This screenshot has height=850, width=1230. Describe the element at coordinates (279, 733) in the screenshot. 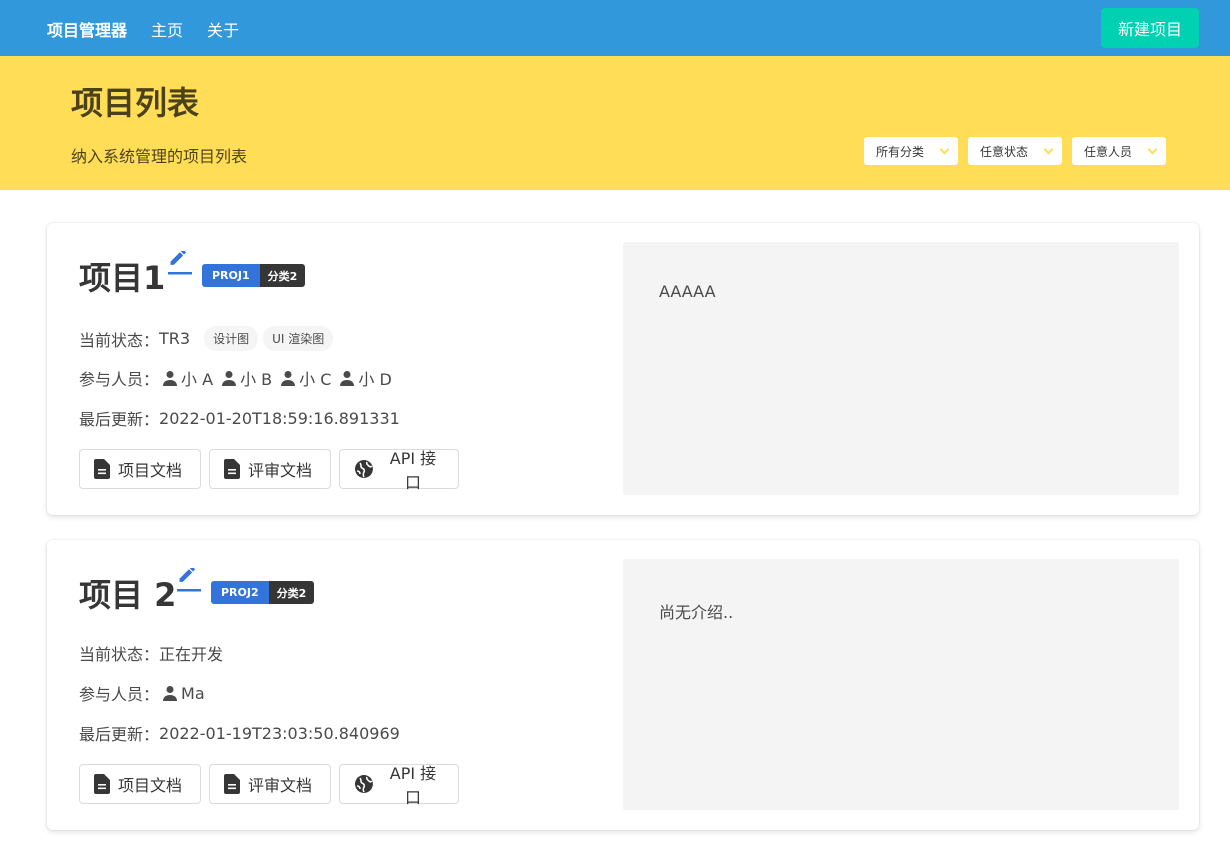

I see `updated-value: 2022-01-19T23:03:50.840969` at that location.